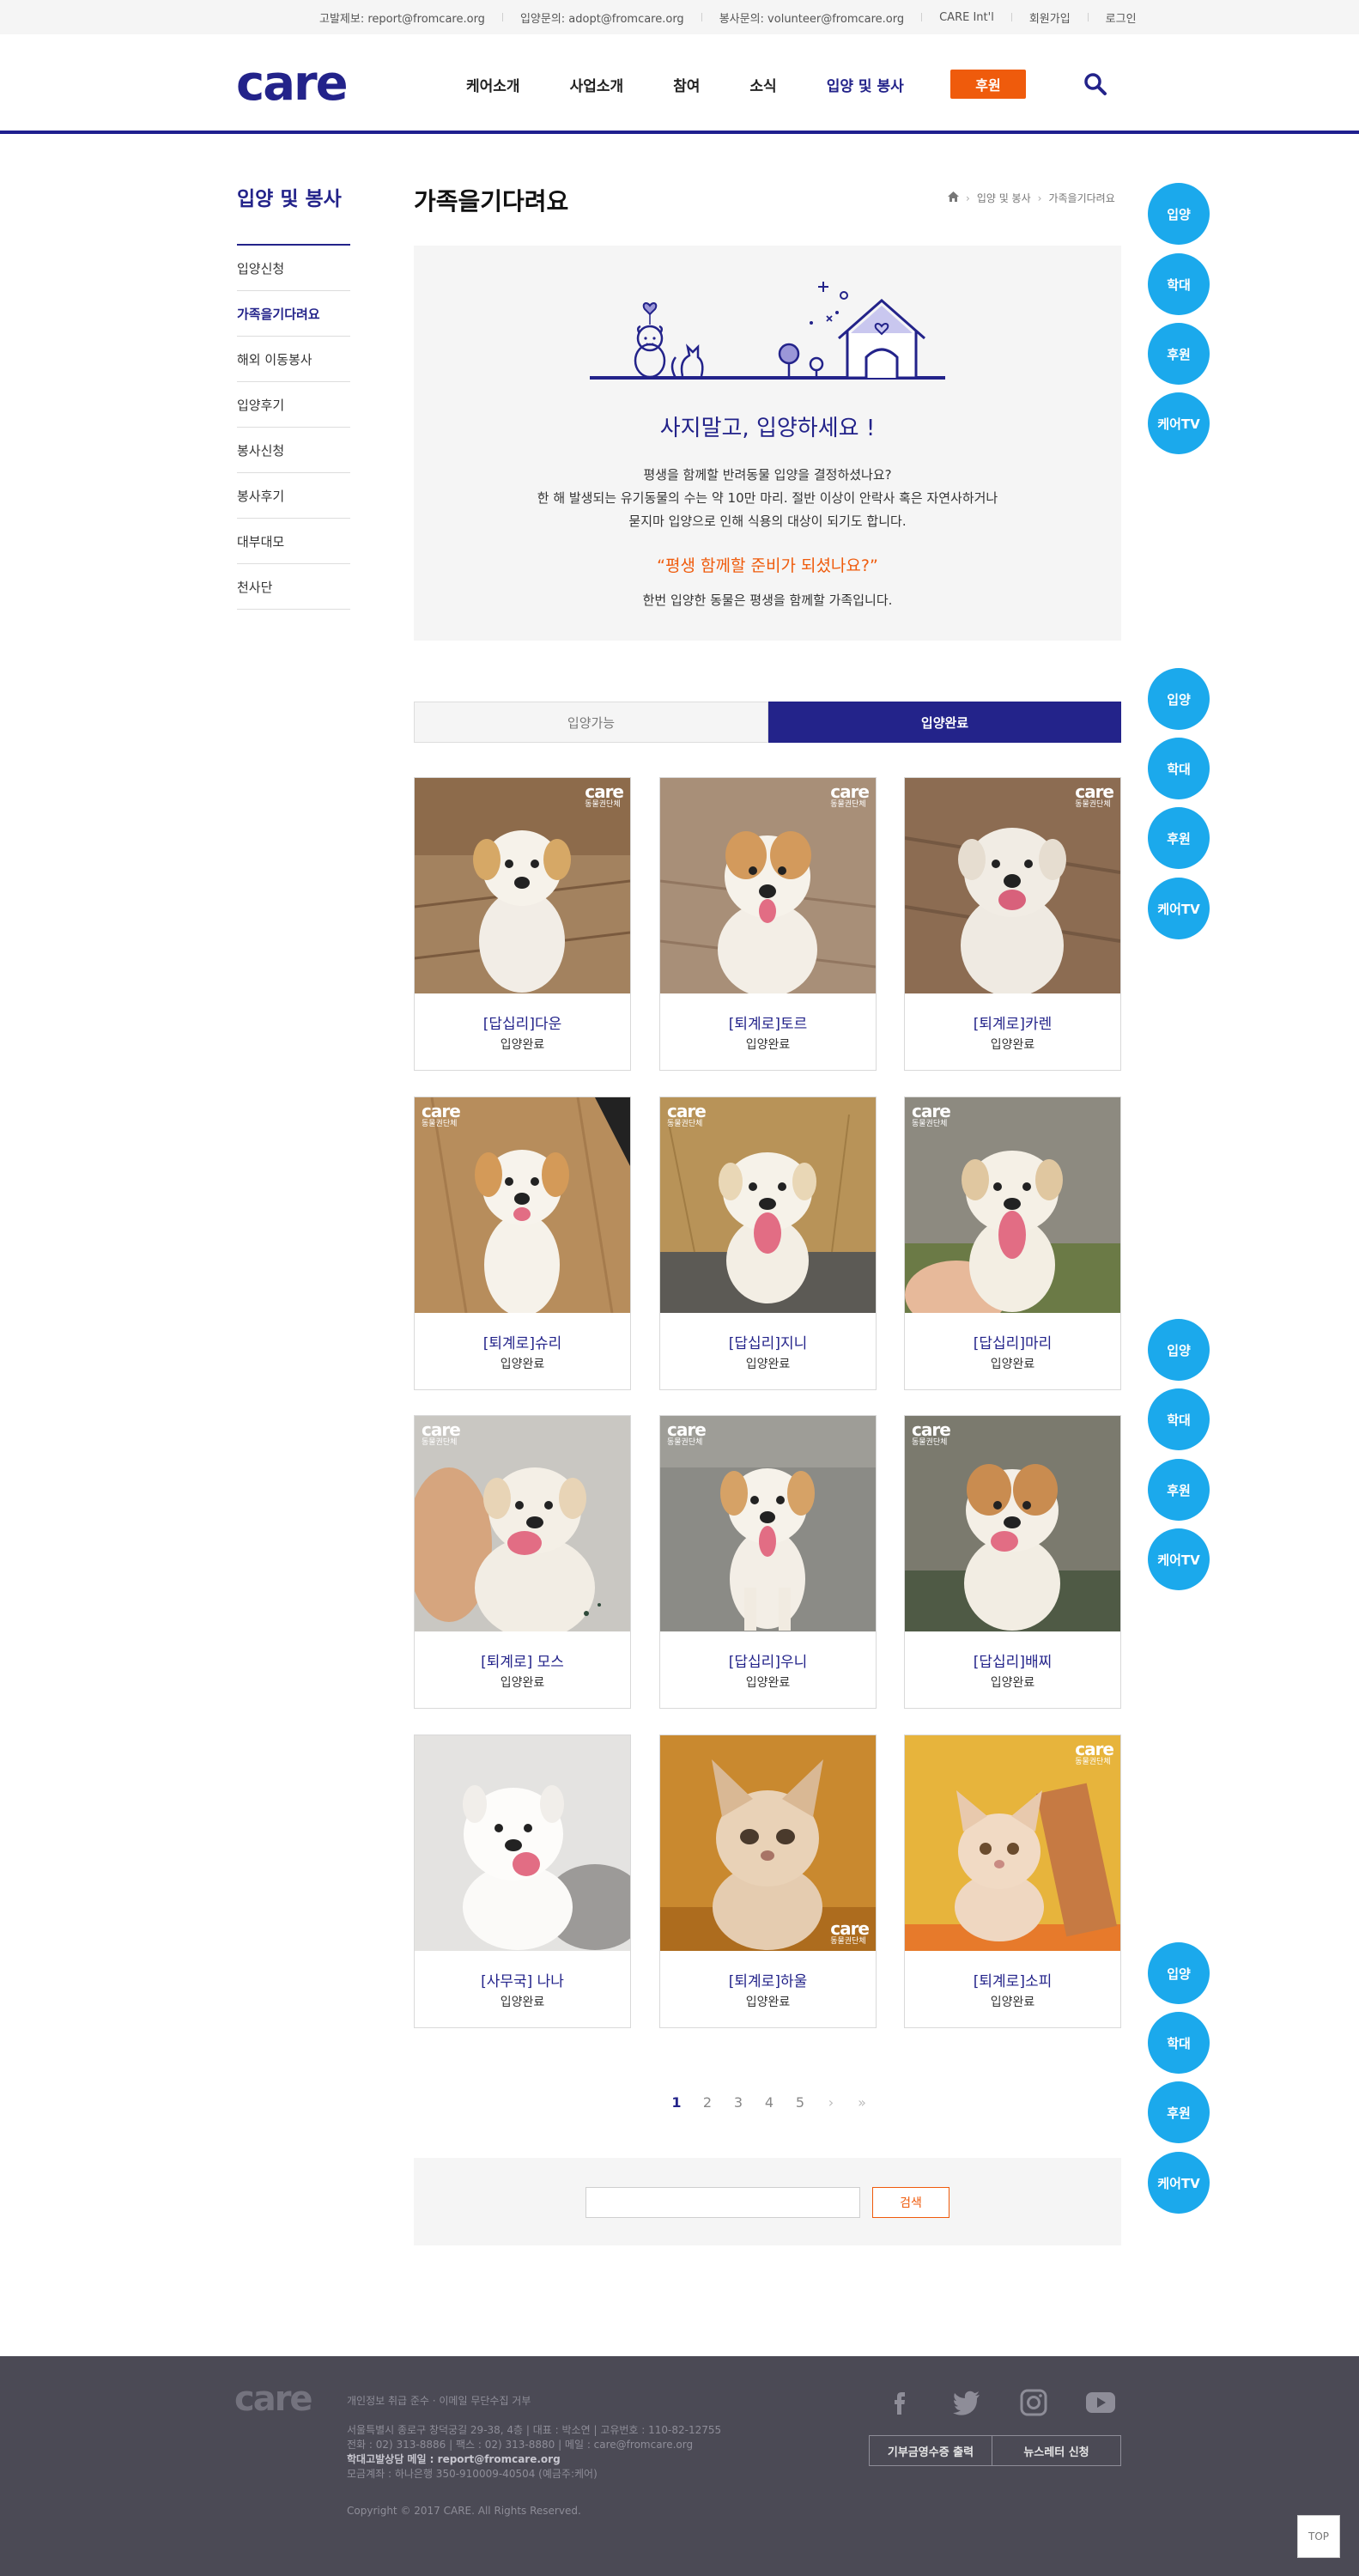 The width and height of the screenshot is (1359, 2576). Describe the element at coordinates (293, 314) in the screenshot. I see `side-nav-item-active: 가족을기다려요` at that location.